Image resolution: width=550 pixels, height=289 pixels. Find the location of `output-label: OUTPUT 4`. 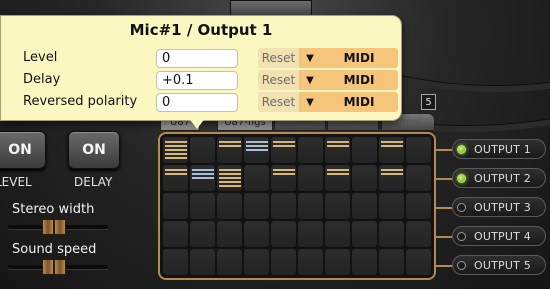

output-label: OUTPUT 4 is located at coordinates (502, 236).